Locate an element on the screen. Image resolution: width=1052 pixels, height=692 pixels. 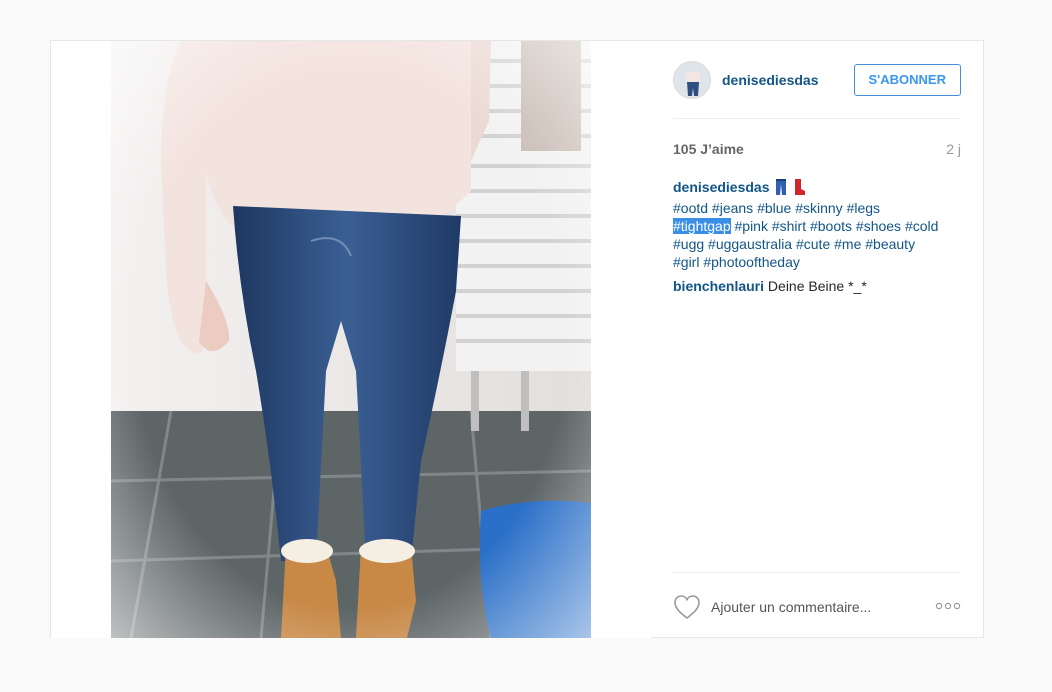
actions-divider is located at coordinates (817, 572).